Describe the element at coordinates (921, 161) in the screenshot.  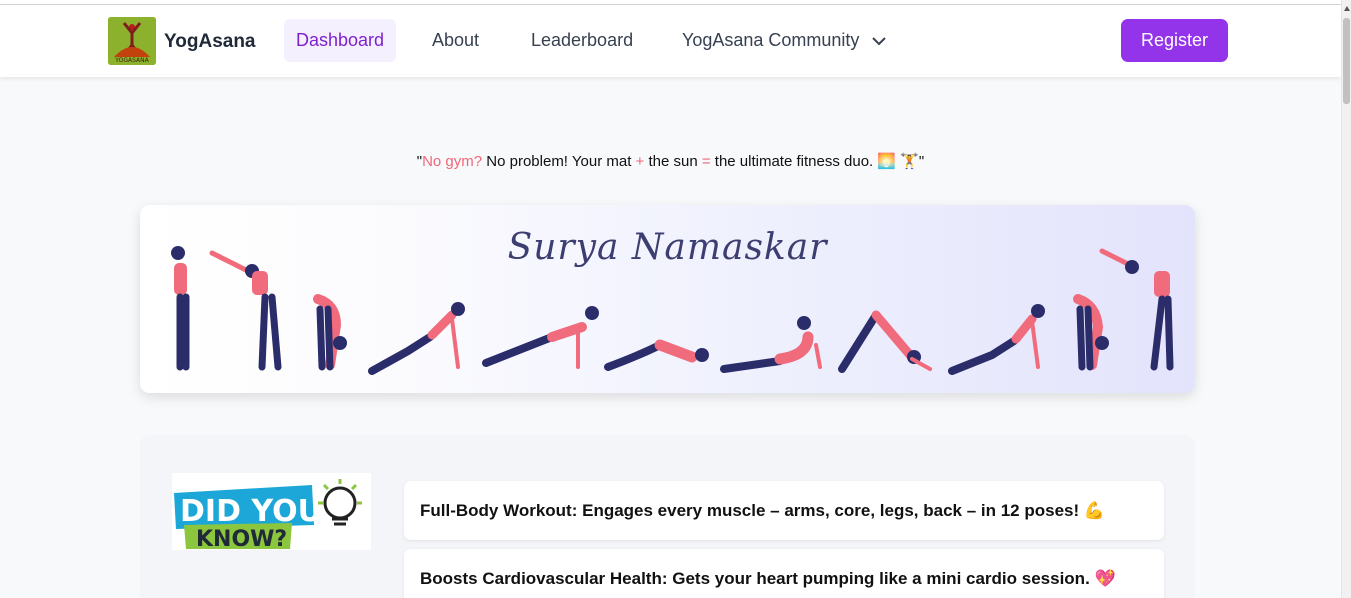
I see `quote-close: "` at that location.